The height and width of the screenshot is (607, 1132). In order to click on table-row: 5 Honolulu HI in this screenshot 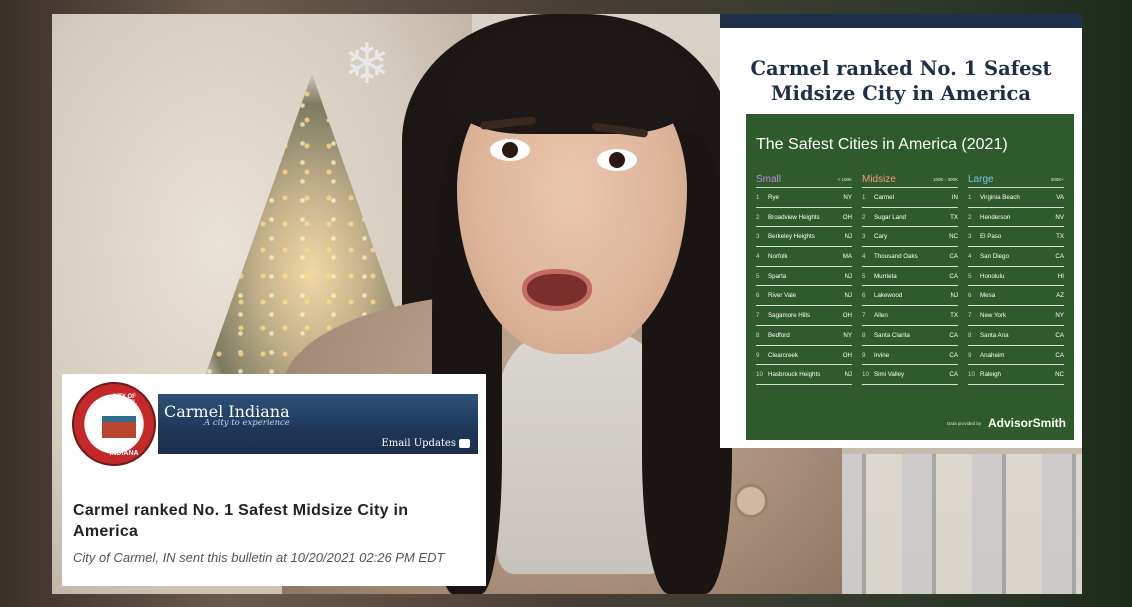, I will do `click(1016, 277)`.